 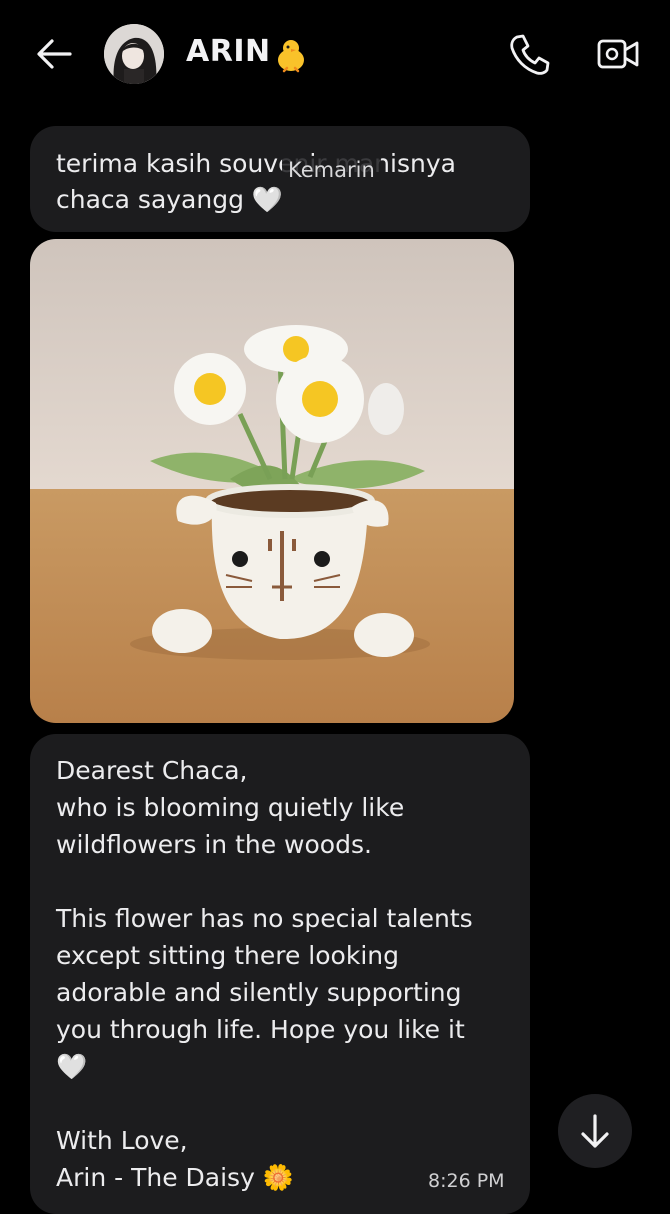 I want to click on phone-icon, so click(x=529, y=54).